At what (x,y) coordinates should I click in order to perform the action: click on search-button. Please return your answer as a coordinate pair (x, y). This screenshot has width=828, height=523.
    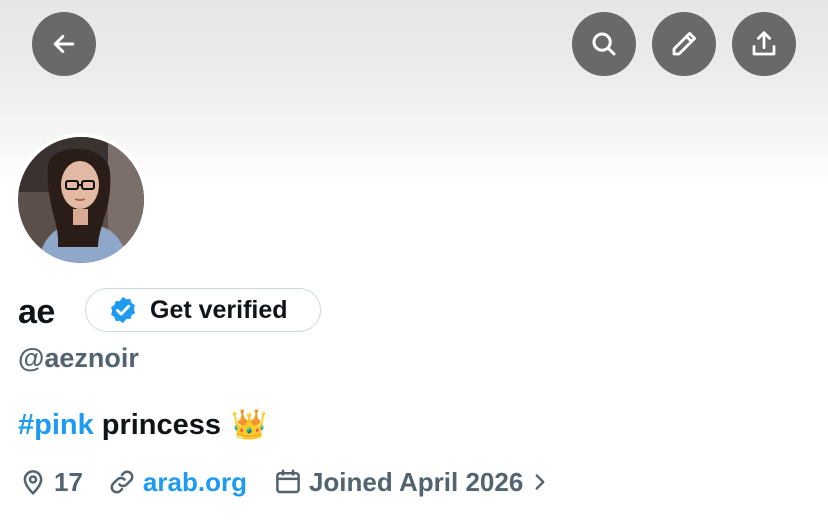
    Looking at the image, I should click on (604, 44).